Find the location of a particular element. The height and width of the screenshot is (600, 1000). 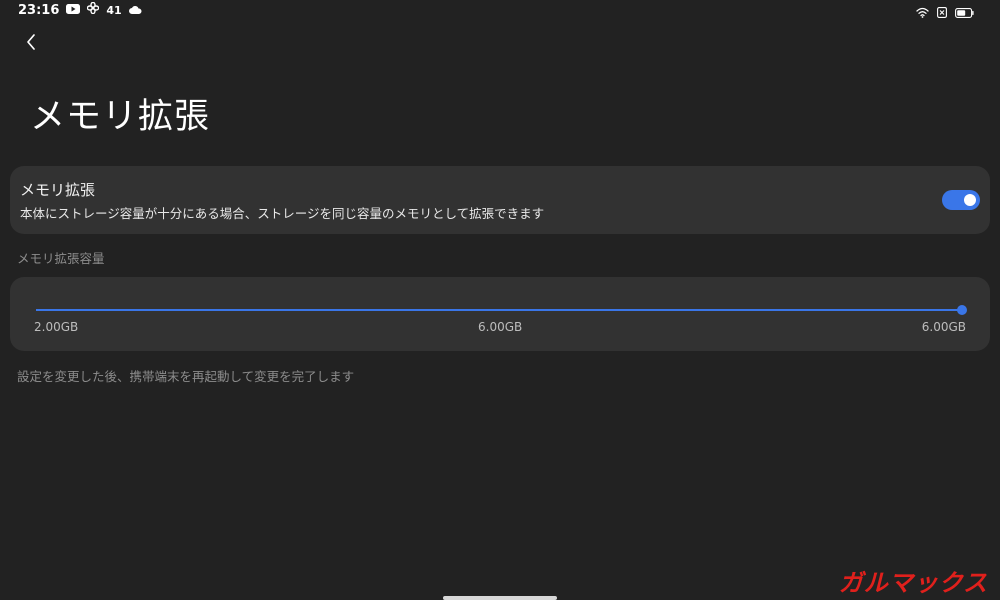

back-arrow-icon is located at coordinates (31, 42).